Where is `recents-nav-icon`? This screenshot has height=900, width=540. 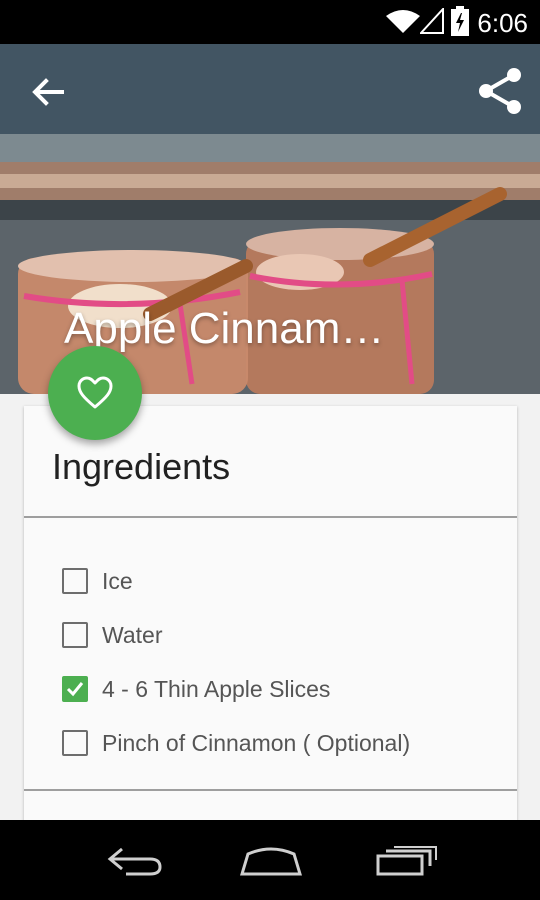
recents-nav-icon is located at coordinates (407, 861).